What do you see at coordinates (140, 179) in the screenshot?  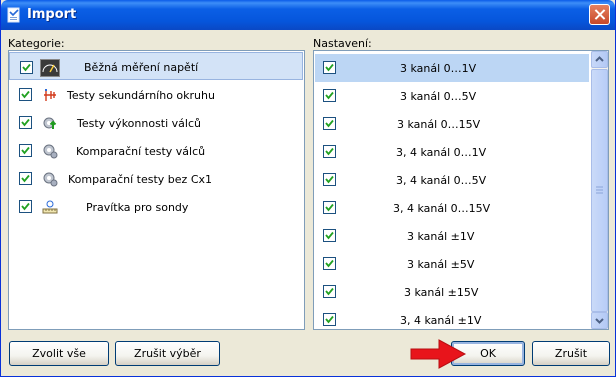 I see `list-item-label: Komparační testy bez Cx1` at bounding box center [140, 179].